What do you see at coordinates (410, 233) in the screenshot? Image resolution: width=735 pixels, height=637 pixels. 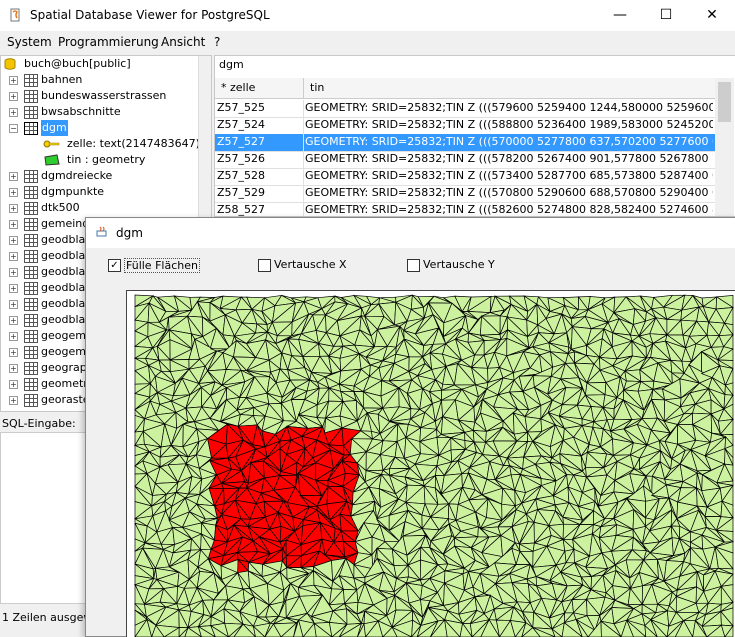 I see `dialog-title-bar: dgm` at bounding box center [410, 233].